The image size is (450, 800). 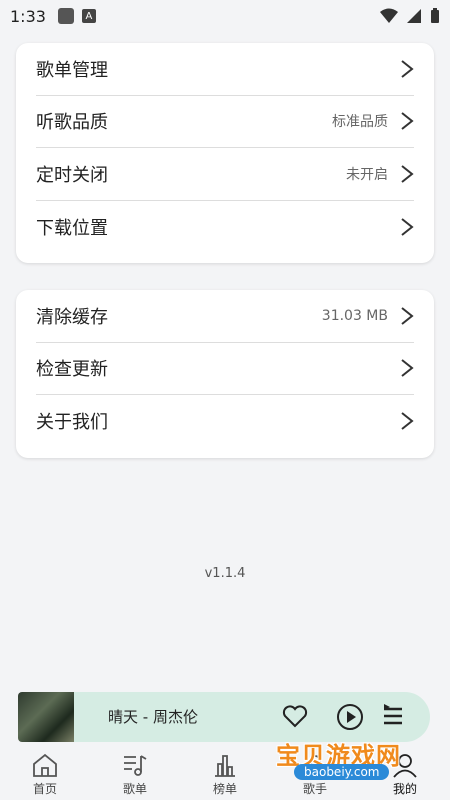 What do you see at coordinates (72, 423) in the screenshot?
I see `setting-label: 关于我们` at bounding box center [72, 423].